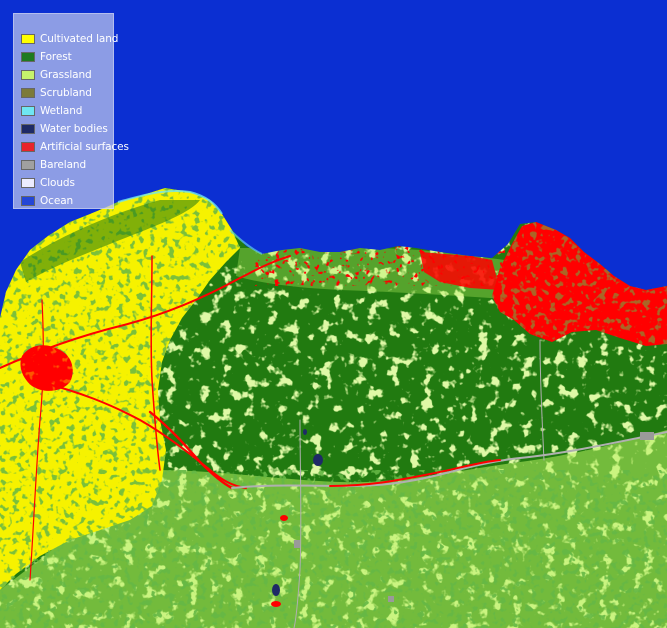  What do you see at coordinates (57, 183) in the screenshot?
I see `legend-label: Clouds` at bounding box center [57, 183].